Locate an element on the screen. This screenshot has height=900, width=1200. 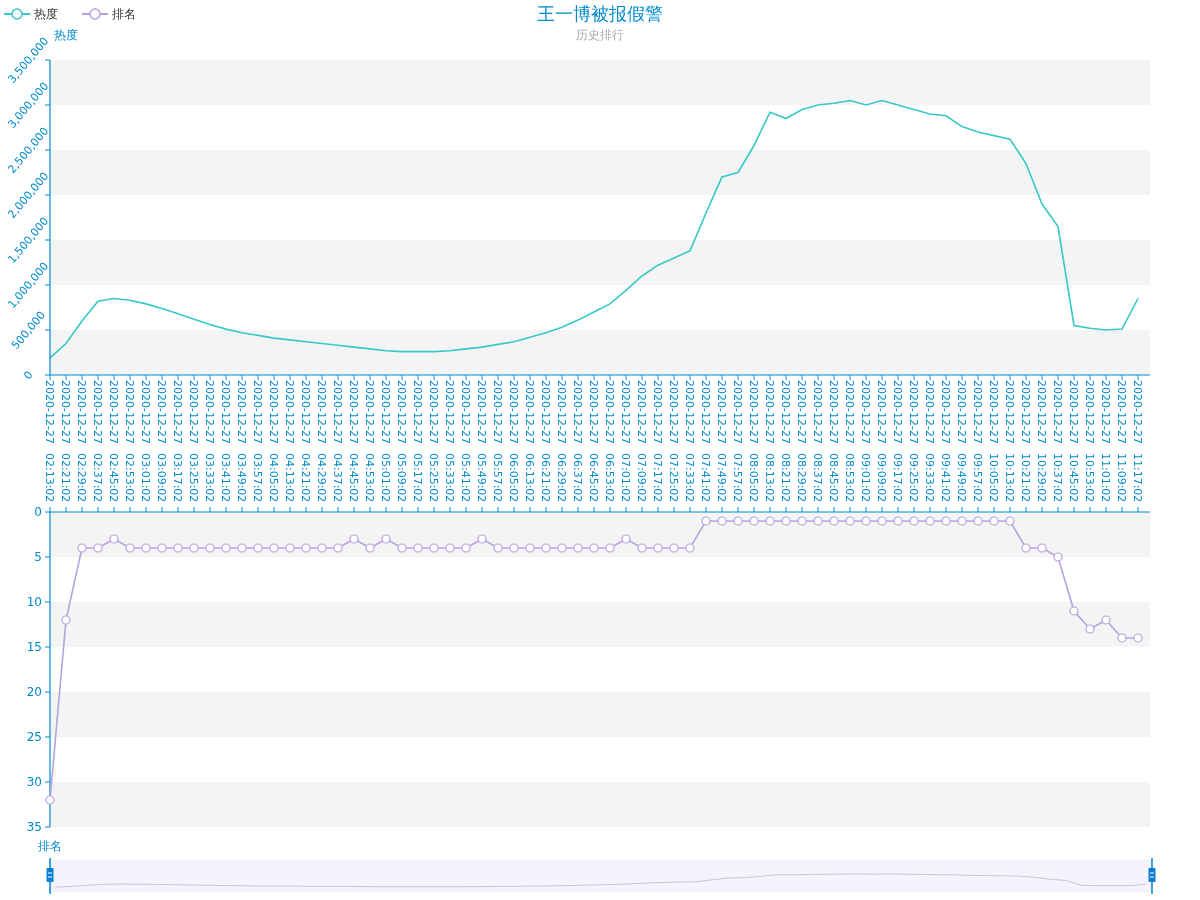
x-axis-label: 2020-12-27 07:25:02 is located at coordinates (673, 441).